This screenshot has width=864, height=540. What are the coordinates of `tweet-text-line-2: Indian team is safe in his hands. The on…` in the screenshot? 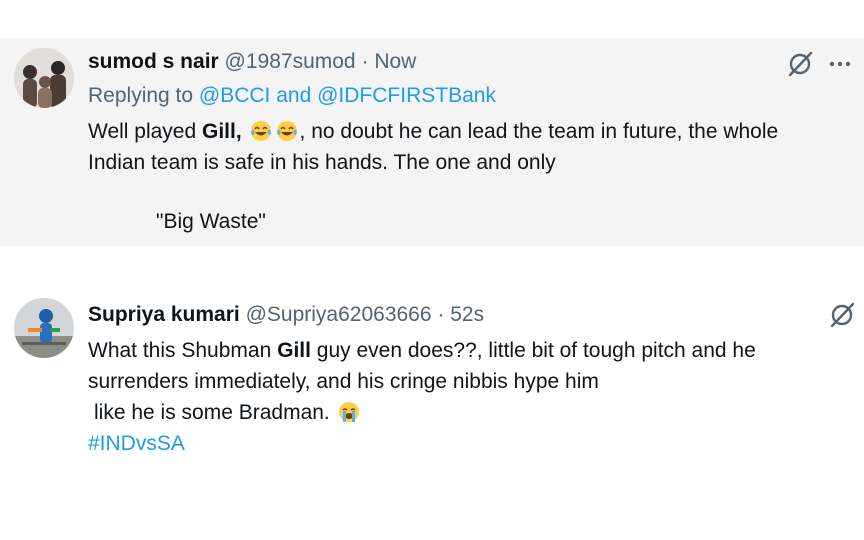 It's located at (322, 162).